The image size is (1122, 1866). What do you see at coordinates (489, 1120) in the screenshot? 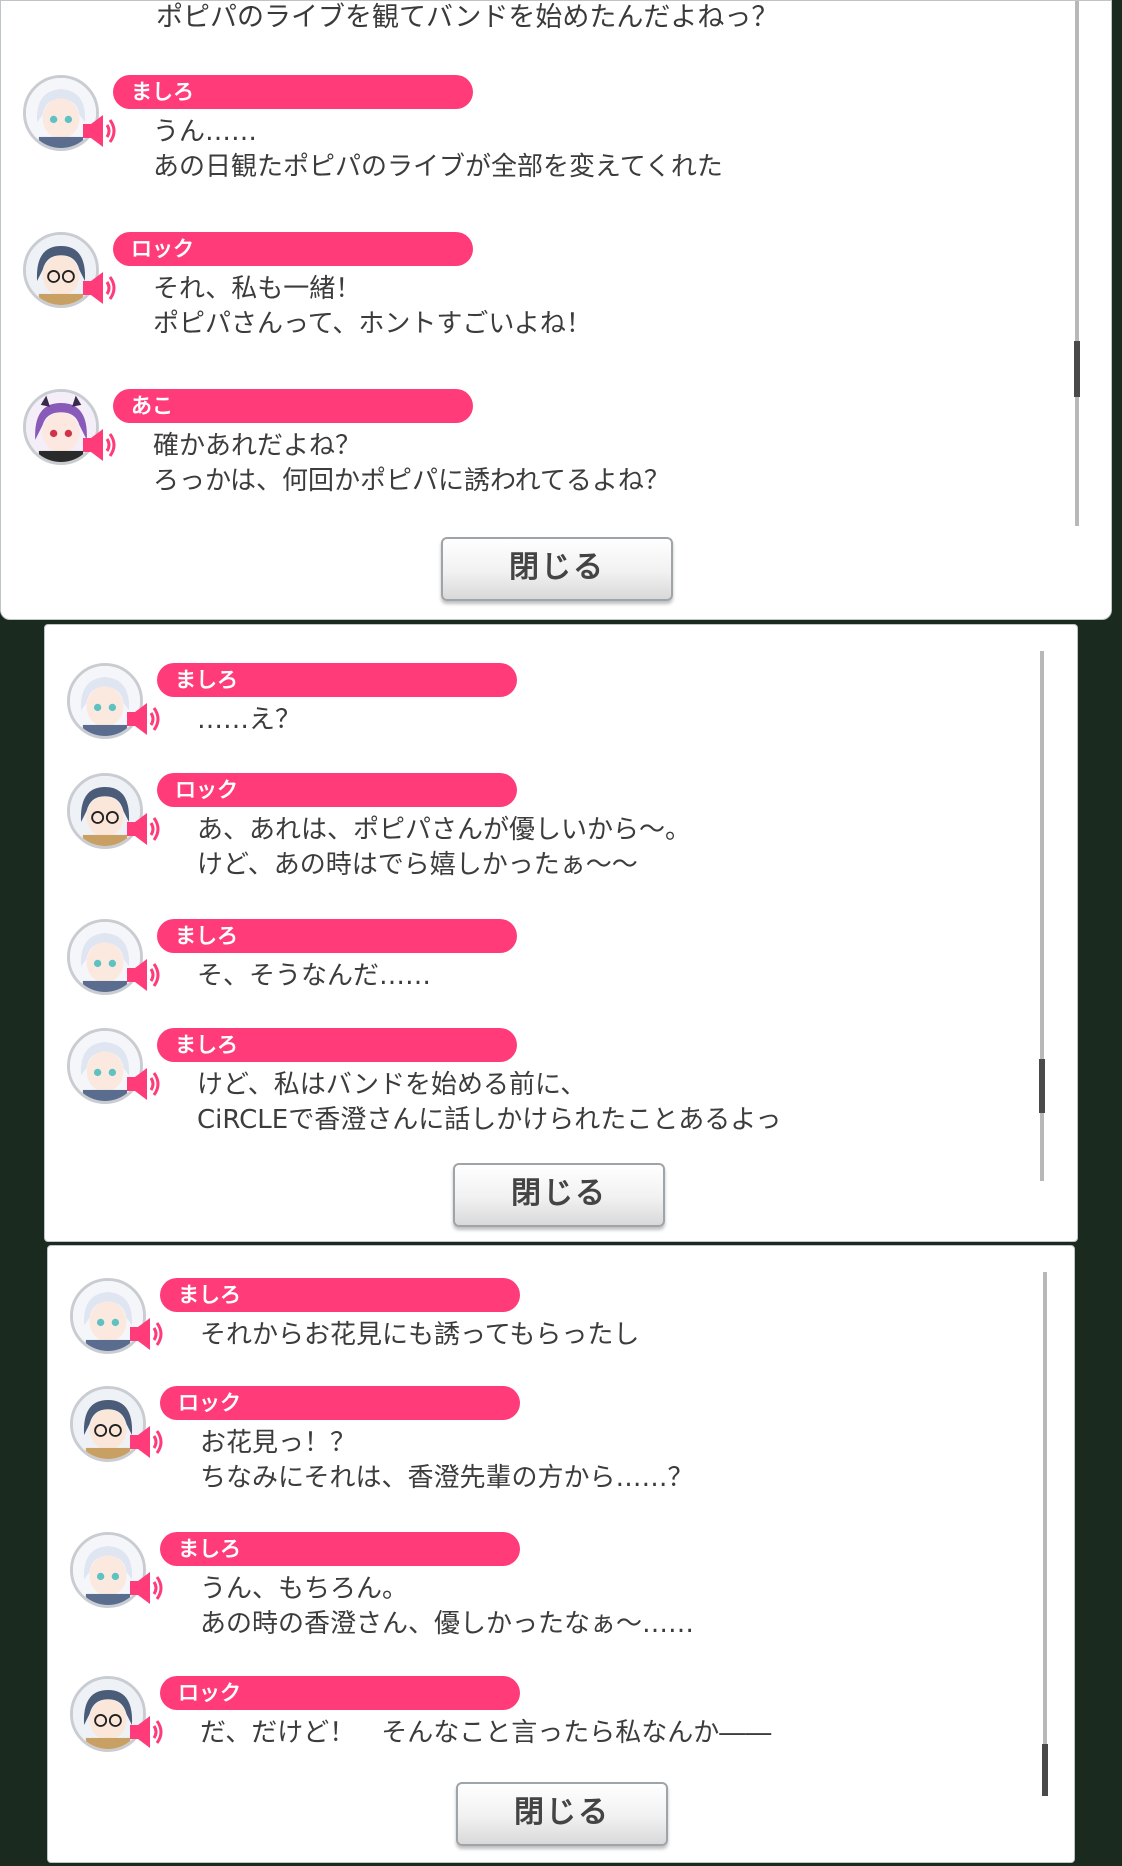
I see `message-line: CiRCLEで香澄さんに話しかけられたことあるよっ` at bounding box center [489, 1120].